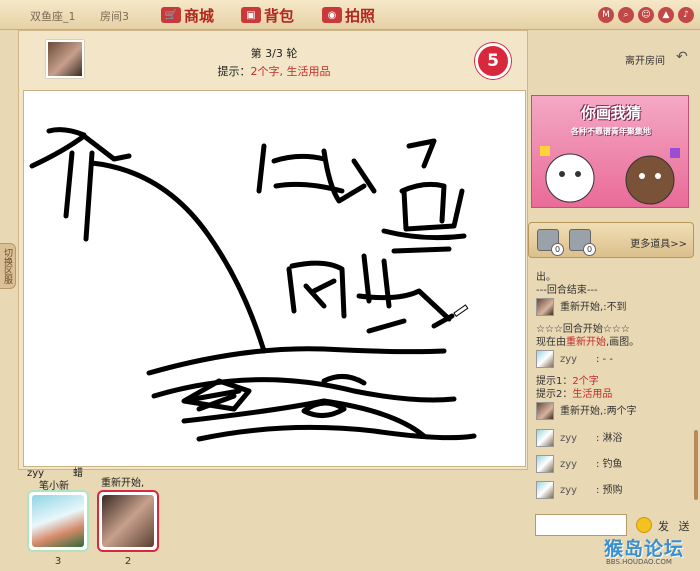 This screenshot has height=571, width=700. What do you see at coordinates (554, 394) in the screenshot?
I see `chat-text: 提示2：` at bounding box center [554, 394].